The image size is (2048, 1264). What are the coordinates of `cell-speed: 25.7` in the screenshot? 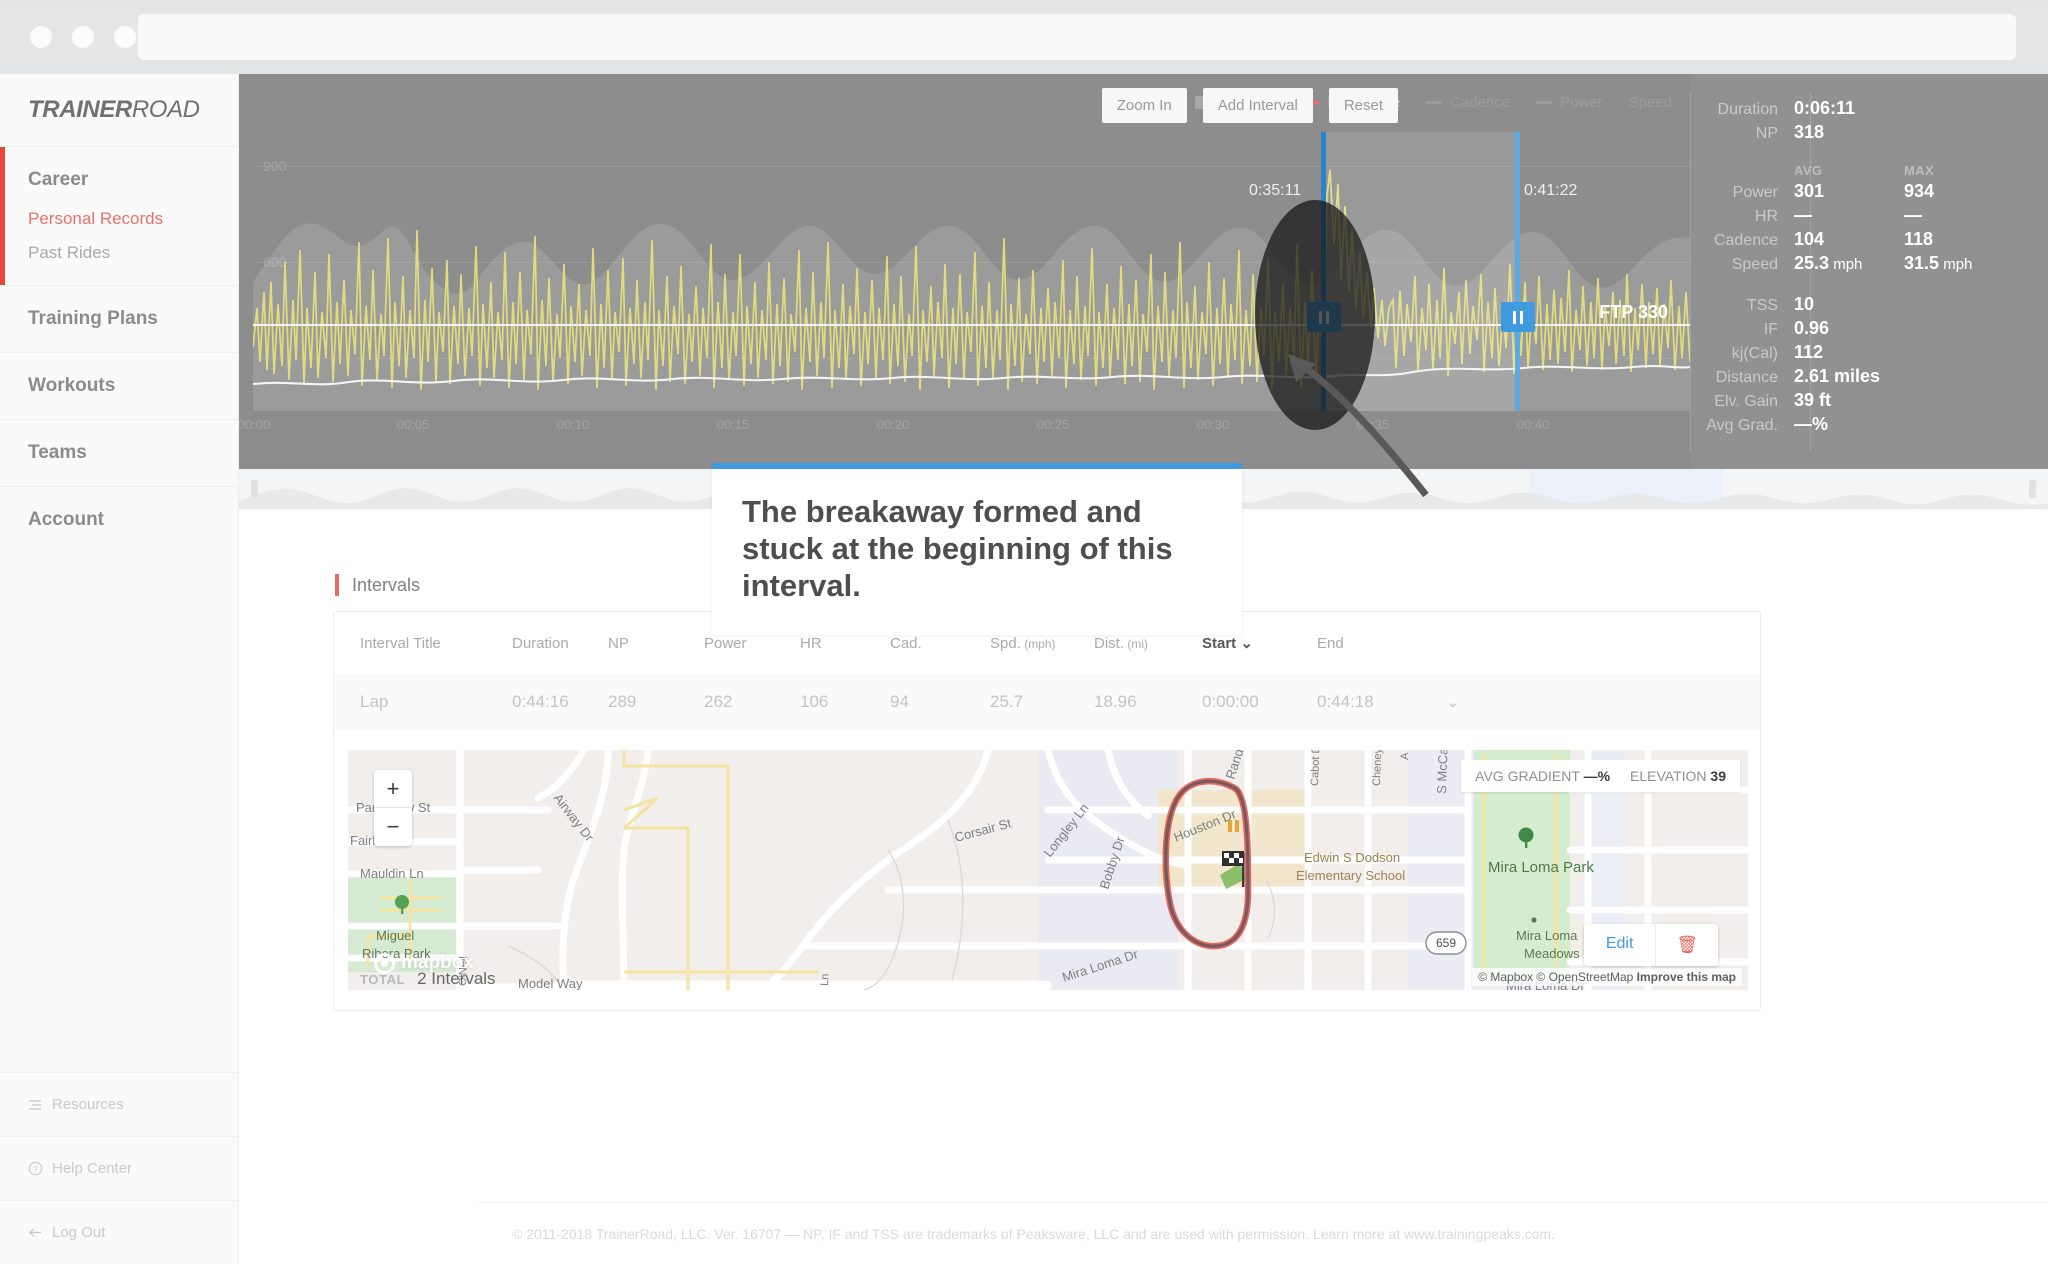 It's located at (1007, 701).